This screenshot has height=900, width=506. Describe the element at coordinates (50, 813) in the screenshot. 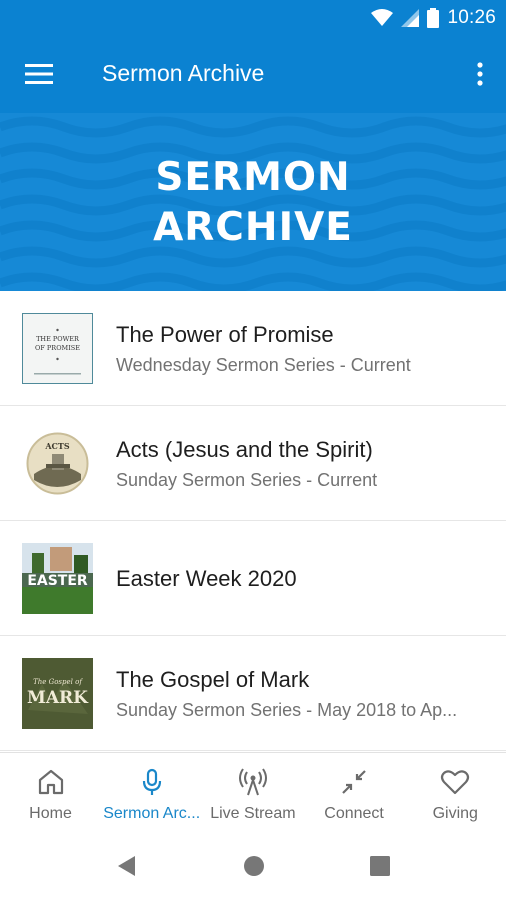

I see `nav-label-home: Home` at that location.